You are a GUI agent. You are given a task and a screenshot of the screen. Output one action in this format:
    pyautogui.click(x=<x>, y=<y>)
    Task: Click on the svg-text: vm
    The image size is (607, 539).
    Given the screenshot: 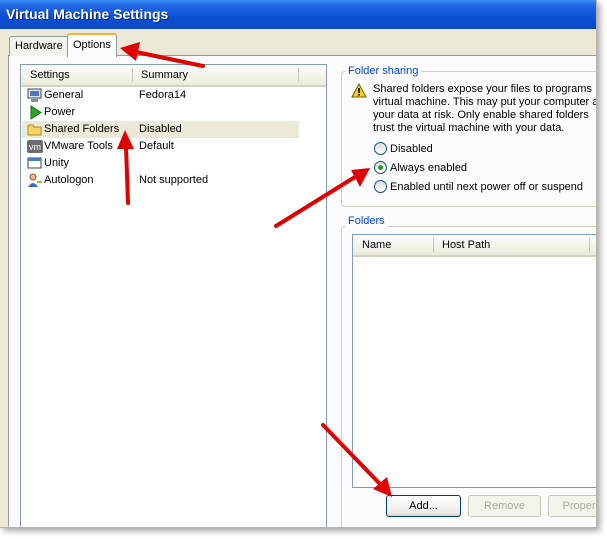 What is the action you would take?
    pyautogui.click(x=35, y=147)
    